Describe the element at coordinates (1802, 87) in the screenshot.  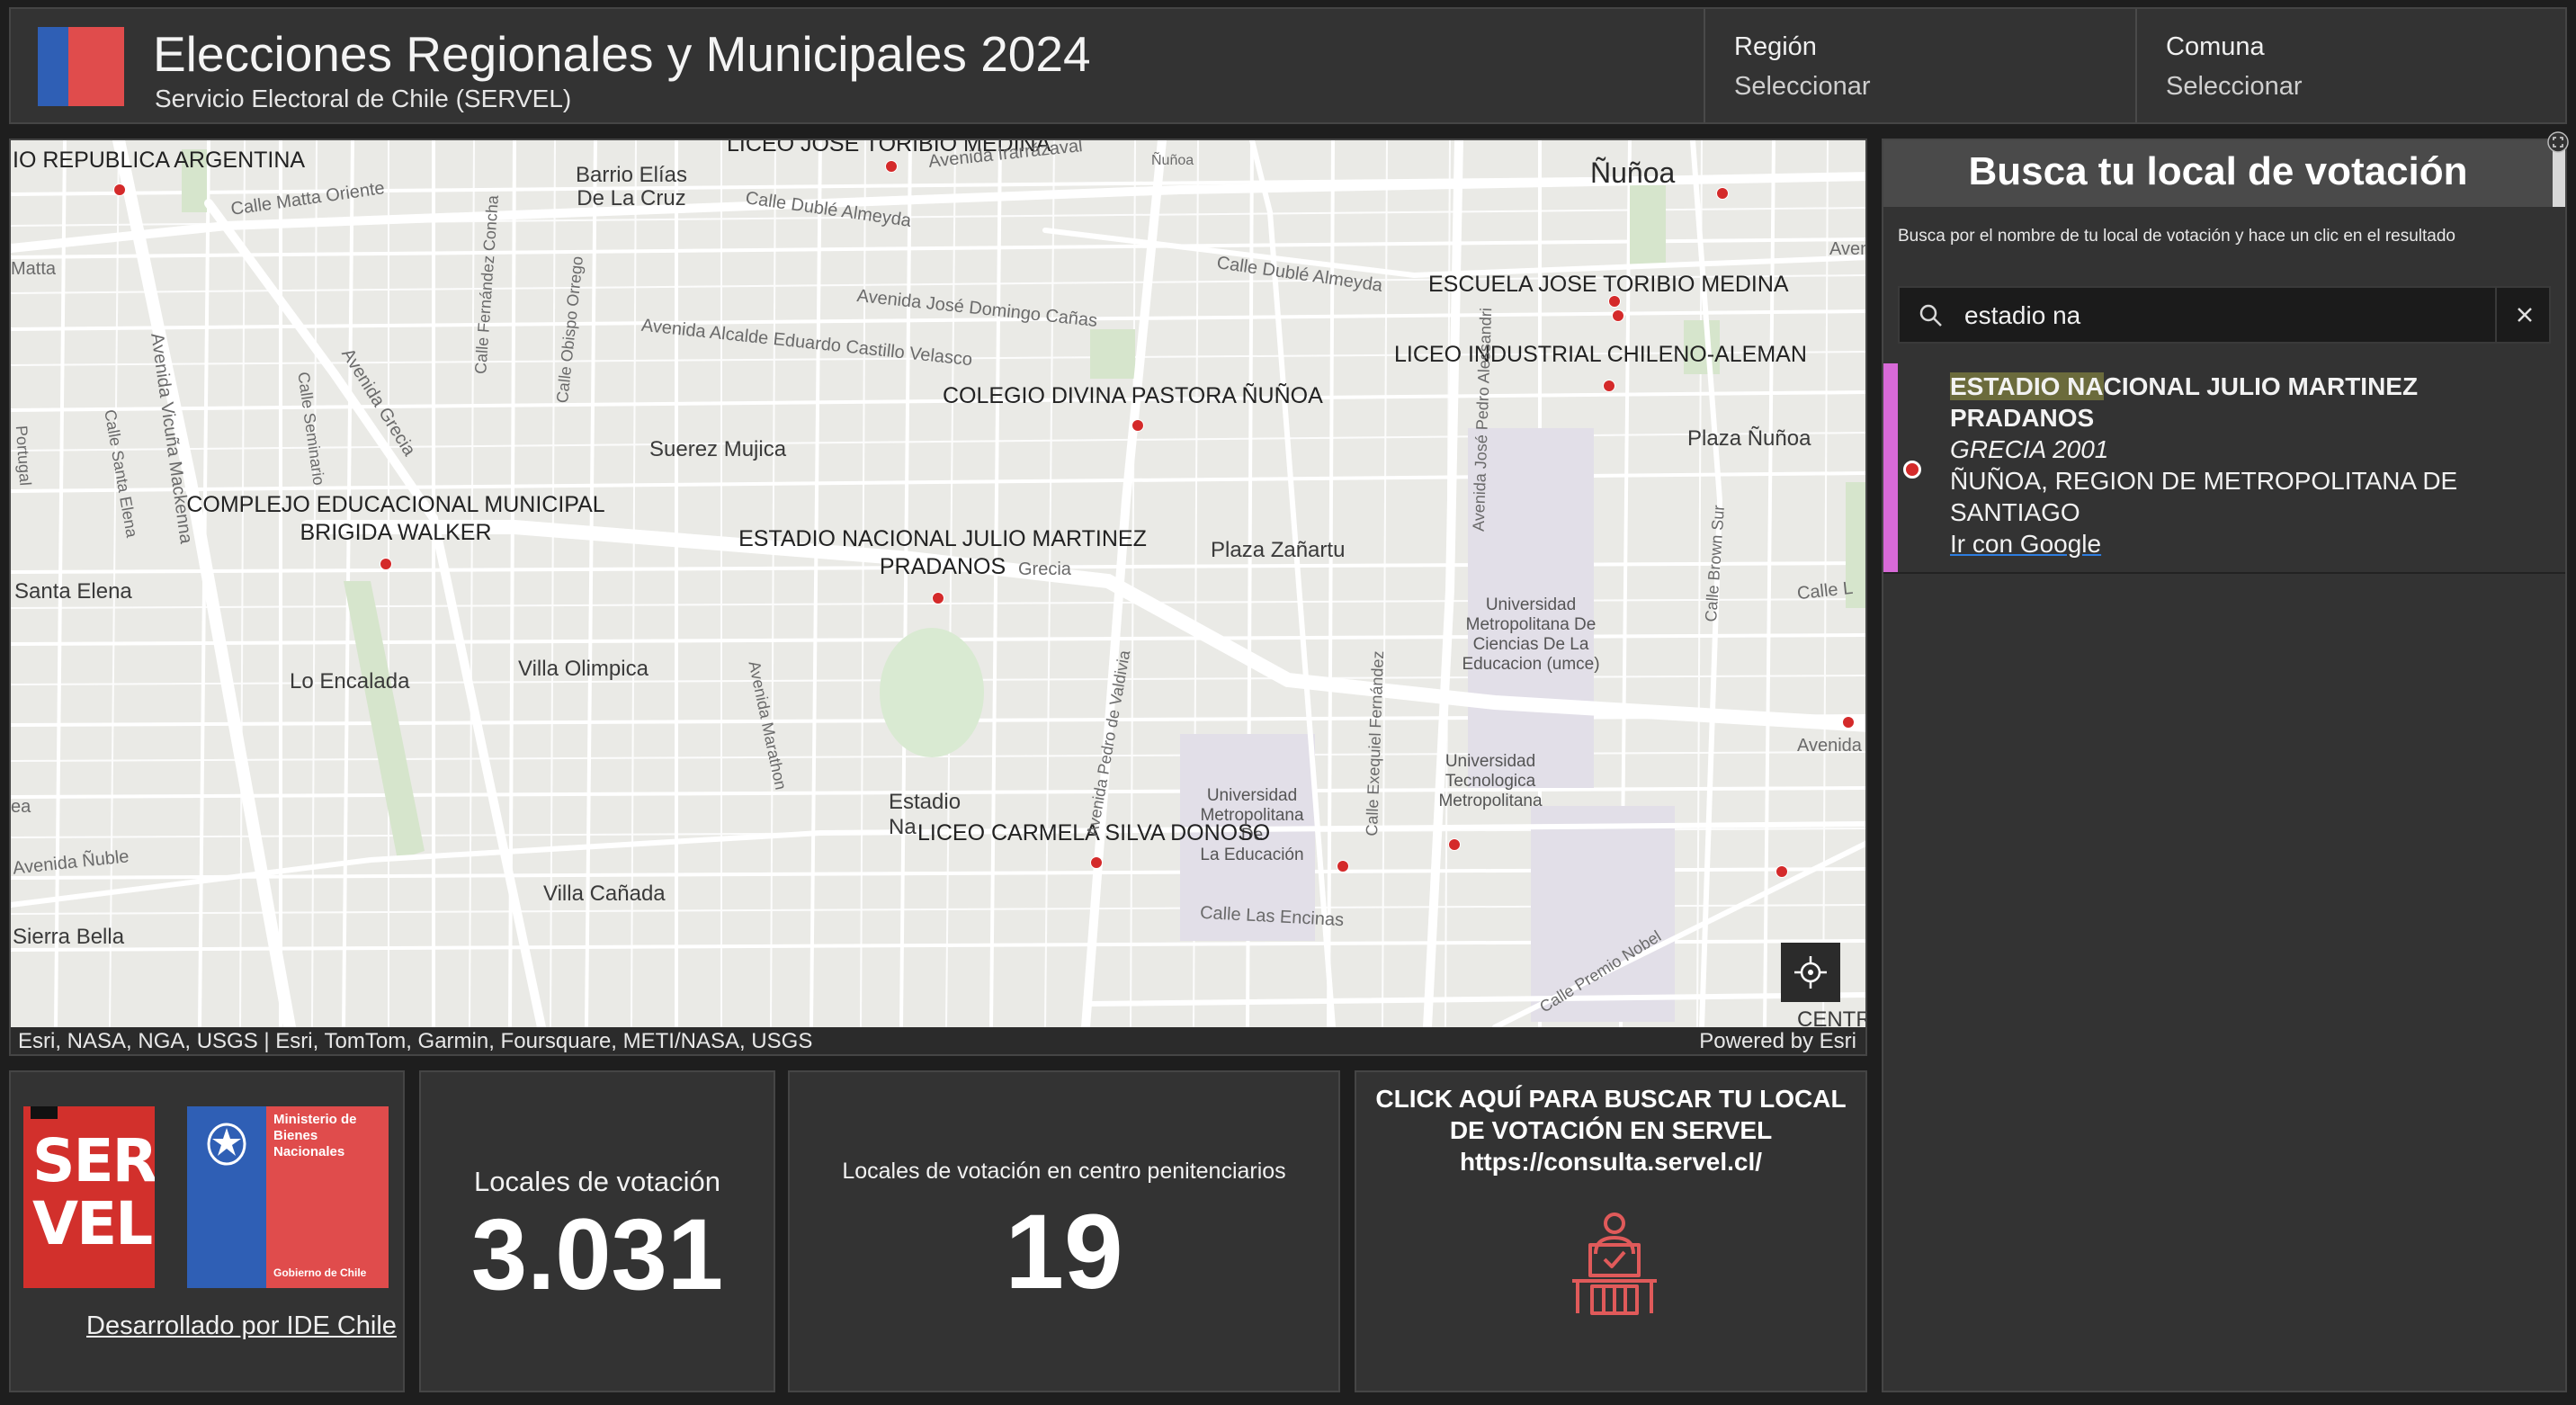
I see `region-value: Seleccionar` at that location.